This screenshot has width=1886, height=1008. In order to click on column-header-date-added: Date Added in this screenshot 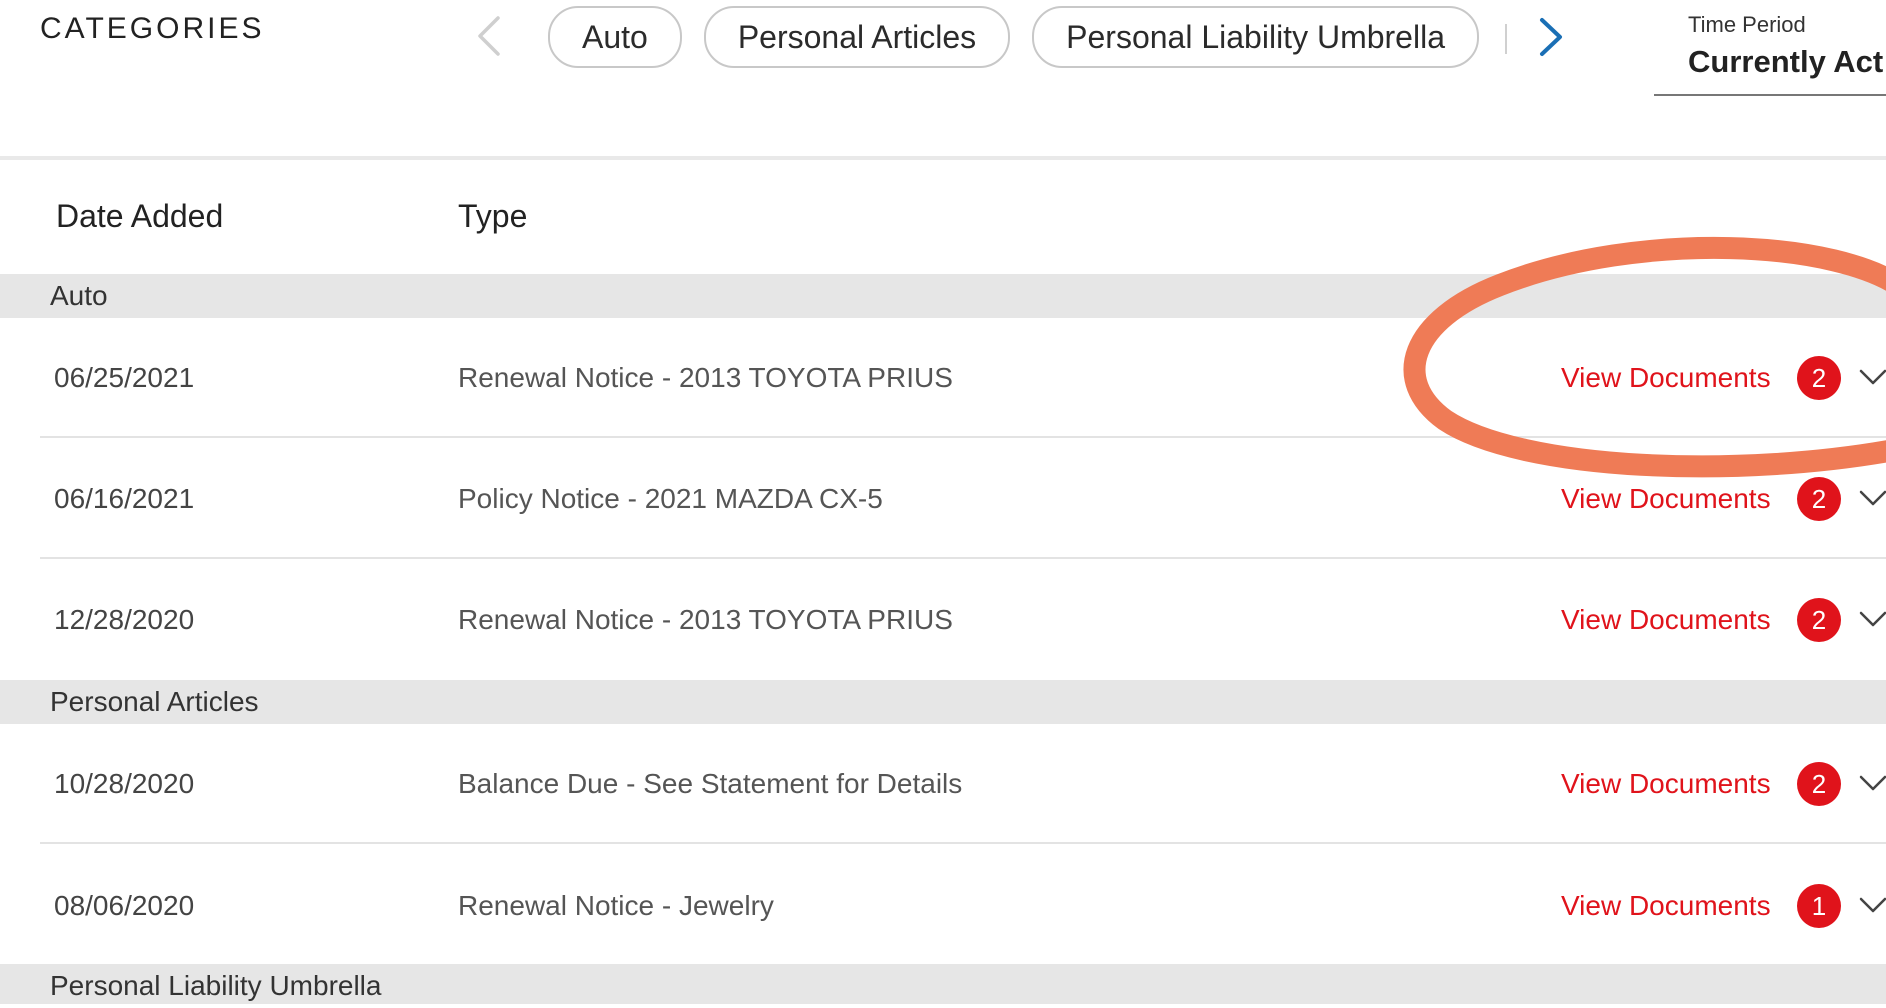, I will do `click(139, 216)`.